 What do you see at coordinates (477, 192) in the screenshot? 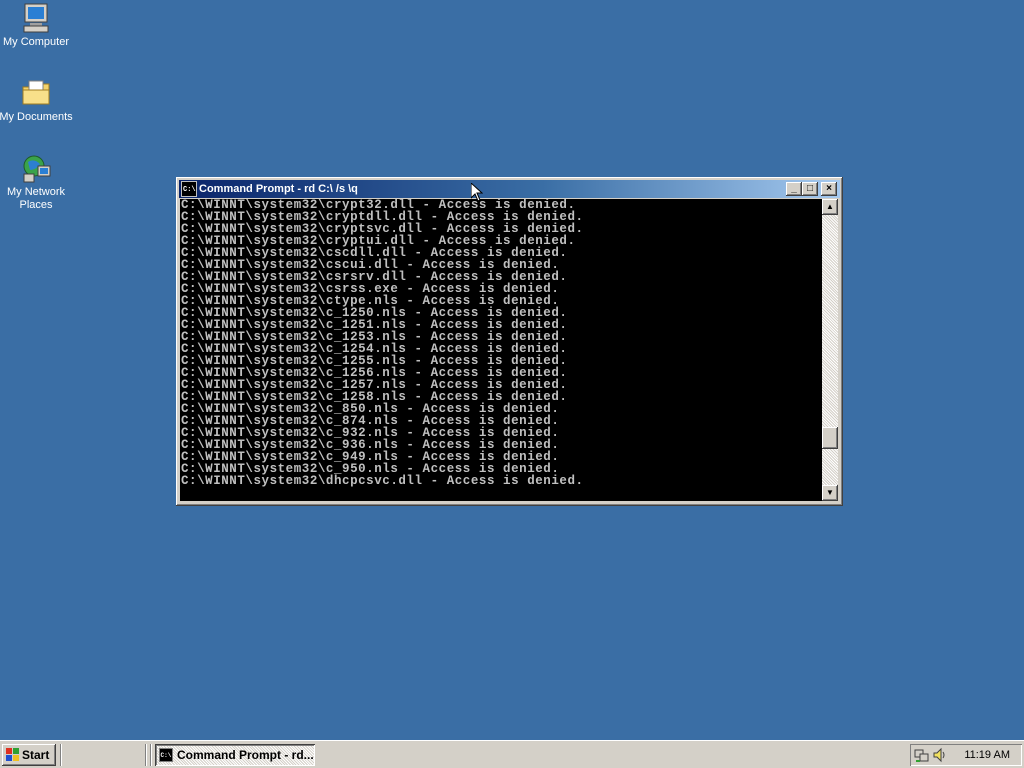
I see `mouse-cursor-icon` at bounding box center [477, 192].